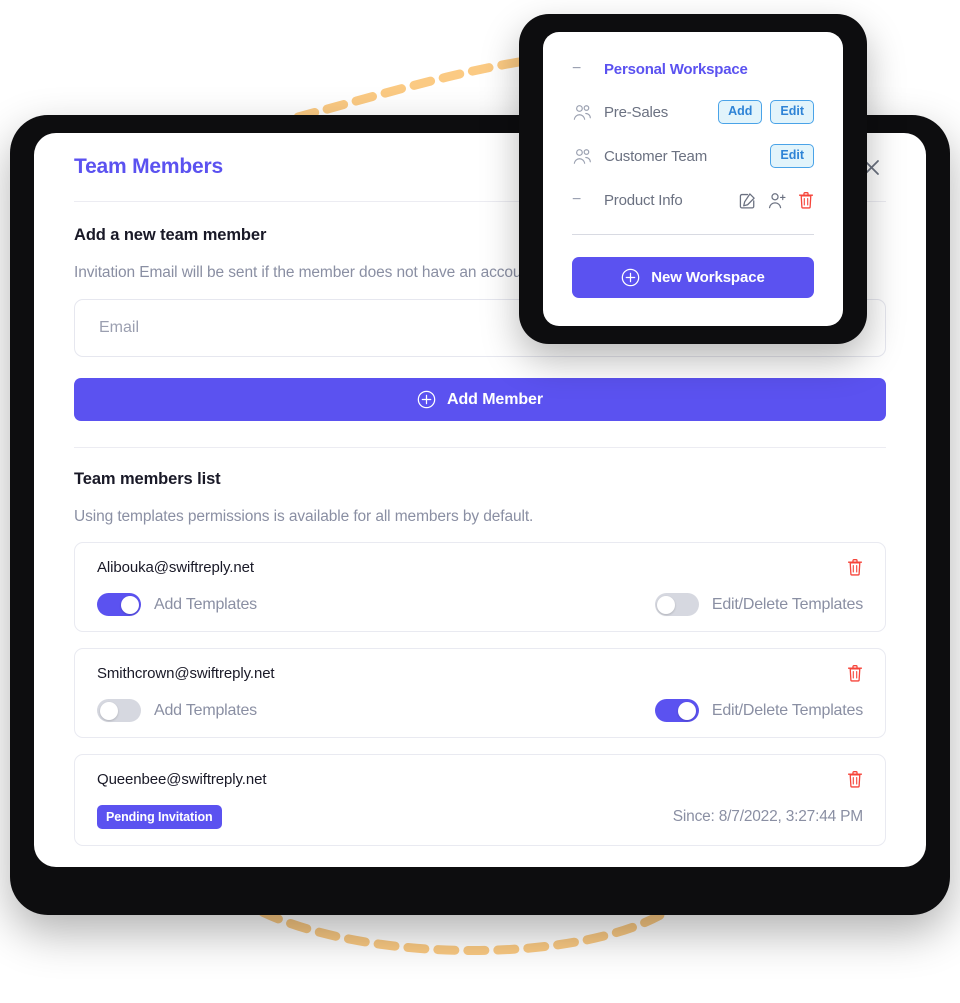 The height and width of the screenshot is (1003, 960). I want to click on workspace-title: Personal Workspace, so click(676, 69).